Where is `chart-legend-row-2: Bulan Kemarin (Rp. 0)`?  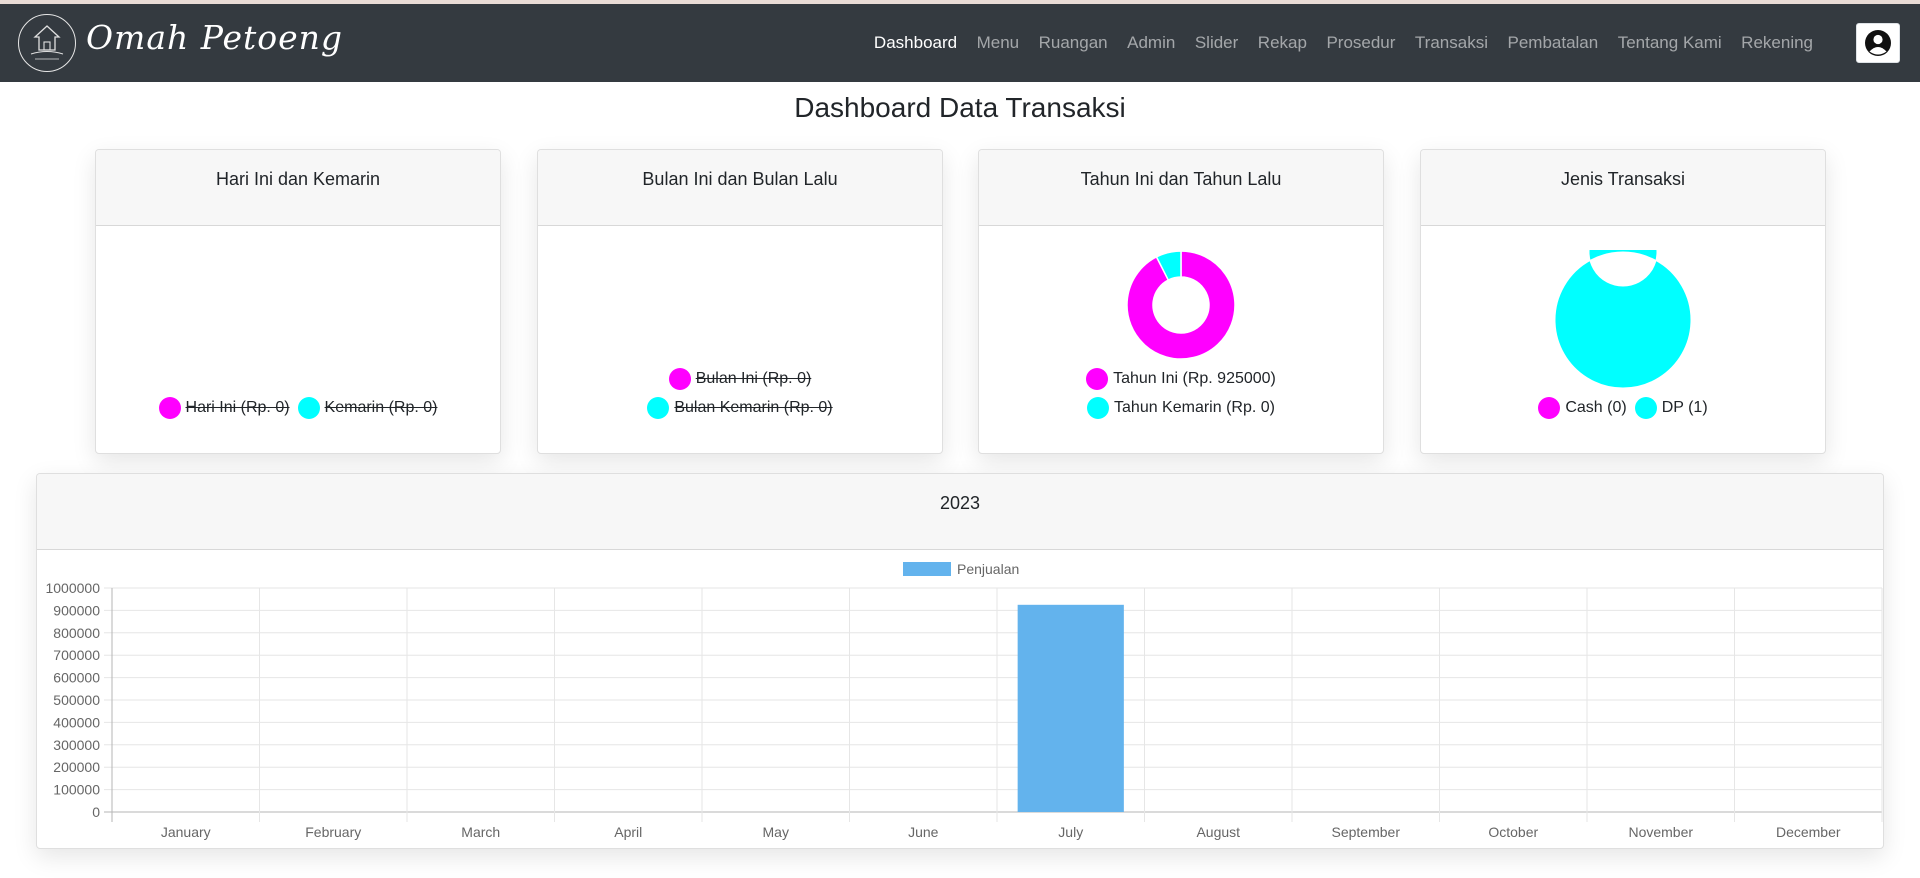
chart-legend-row-2: Bulan Kemarin (Rp. 0) is located at coordinates (740, 408).